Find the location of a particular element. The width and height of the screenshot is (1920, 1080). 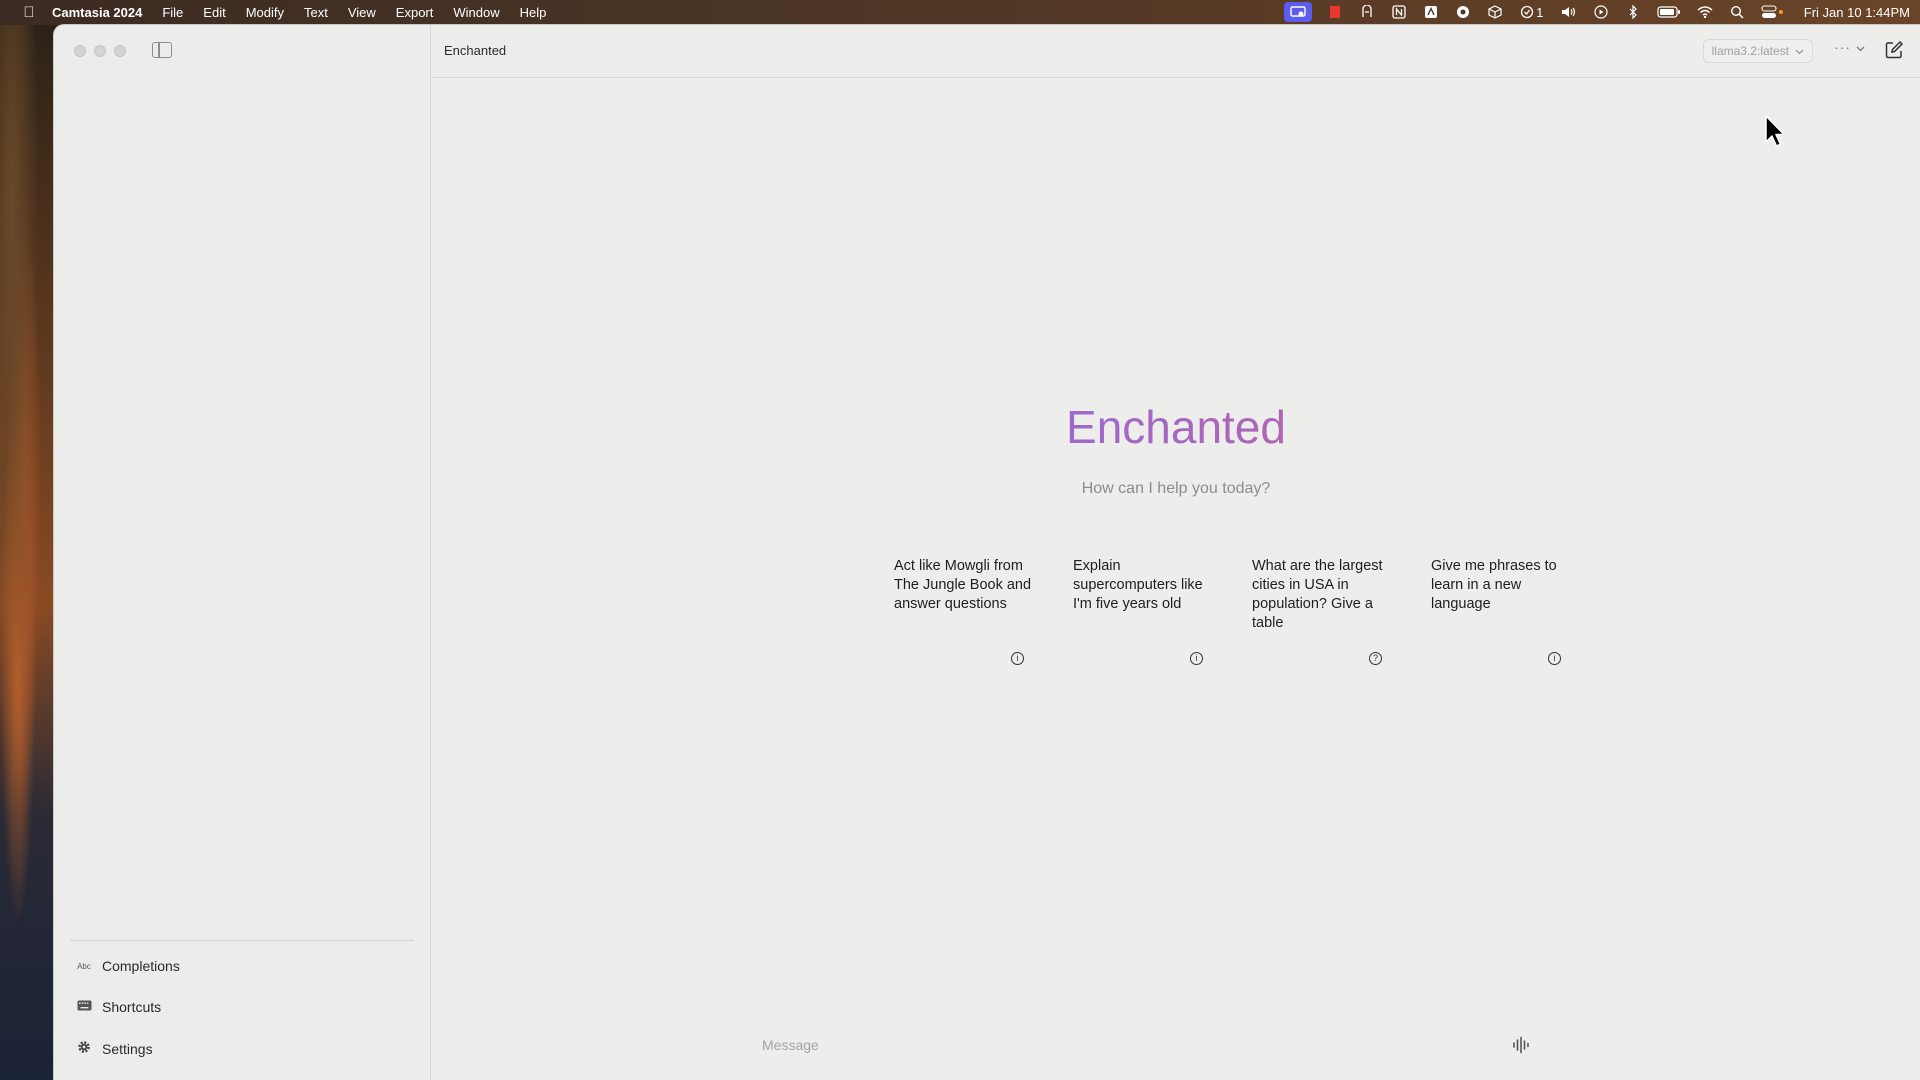

sidebar-item-completions: Abc Completions is located at coordinates (128, 966).